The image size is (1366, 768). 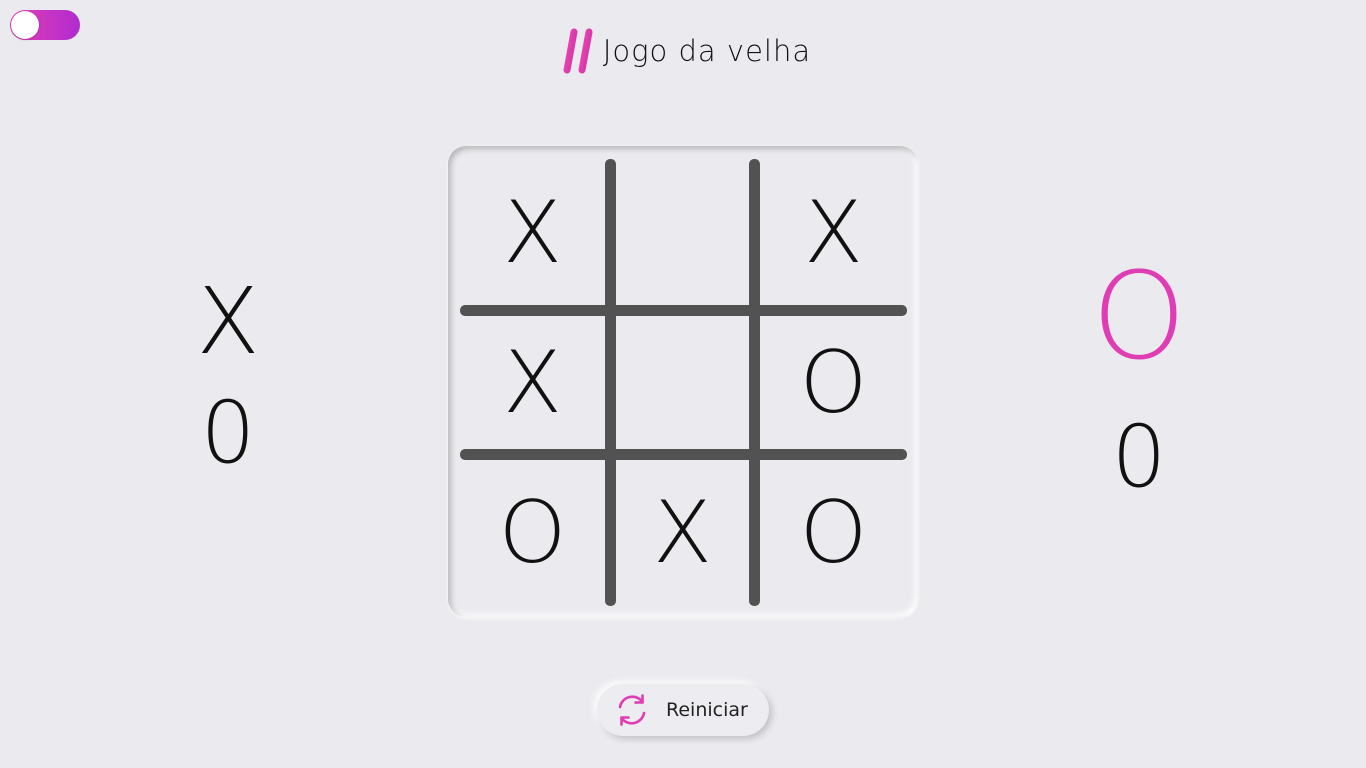 I want to click on restart-button: Reiniciar, so click(x=683, y=710).